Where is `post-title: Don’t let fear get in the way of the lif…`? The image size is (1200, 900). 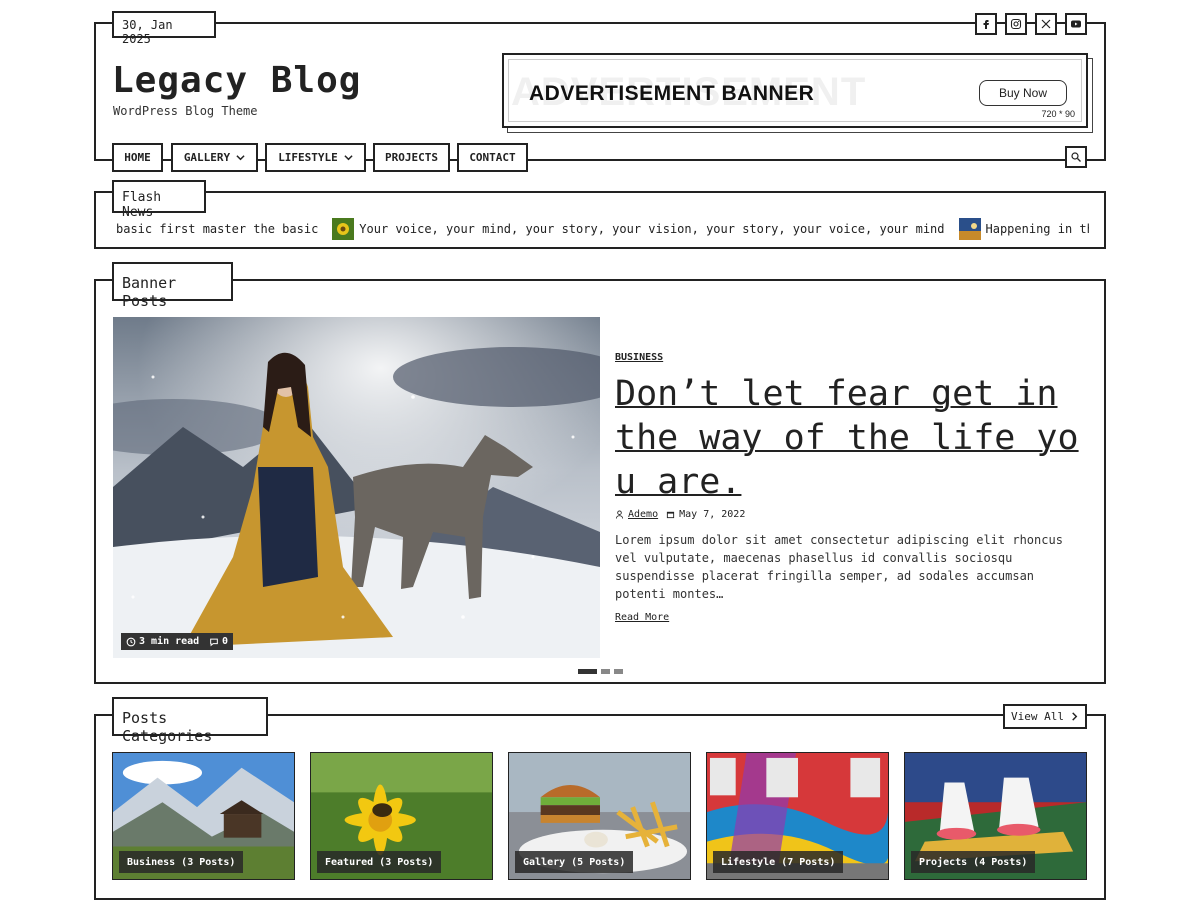 post-title: Don’t let fear get in the way of the lif… is located at coordinates (850, 438).